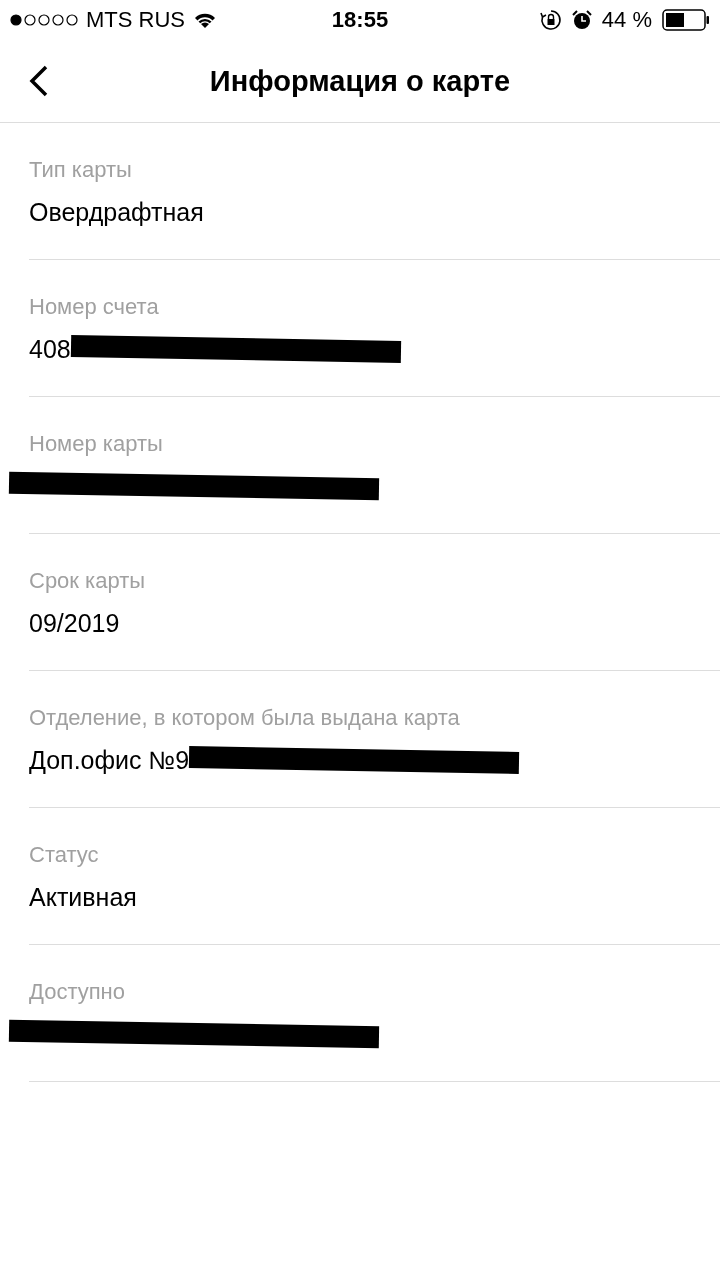  Describe the element at coordinates (205, 20) in the screenshot. I see `wifi-icon` at that location.